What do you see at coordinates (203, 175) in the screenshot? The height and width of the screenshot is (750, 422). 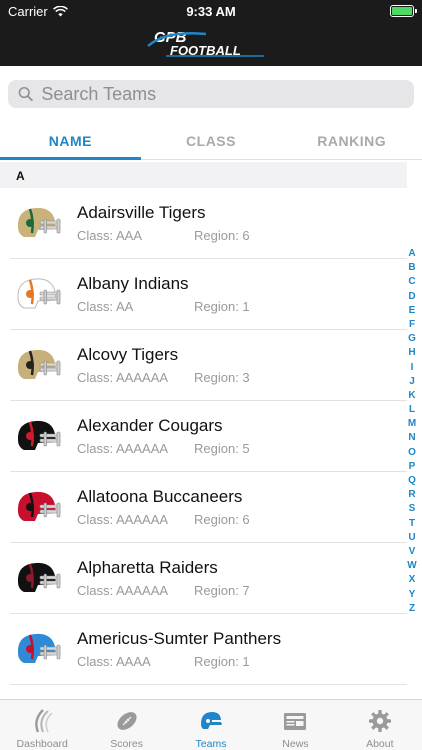 I see `section-header: A` at bounding box center [203, 175].